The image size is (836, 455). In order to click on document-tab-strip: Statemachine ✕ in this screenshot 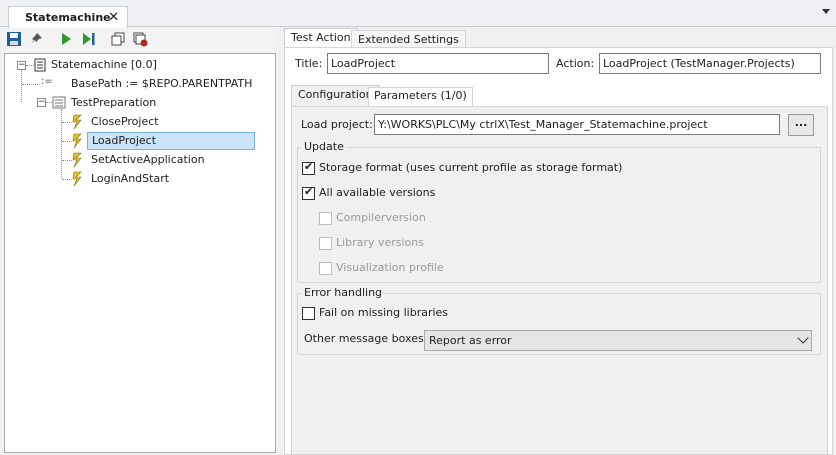, I will do `click(418, 14)`.